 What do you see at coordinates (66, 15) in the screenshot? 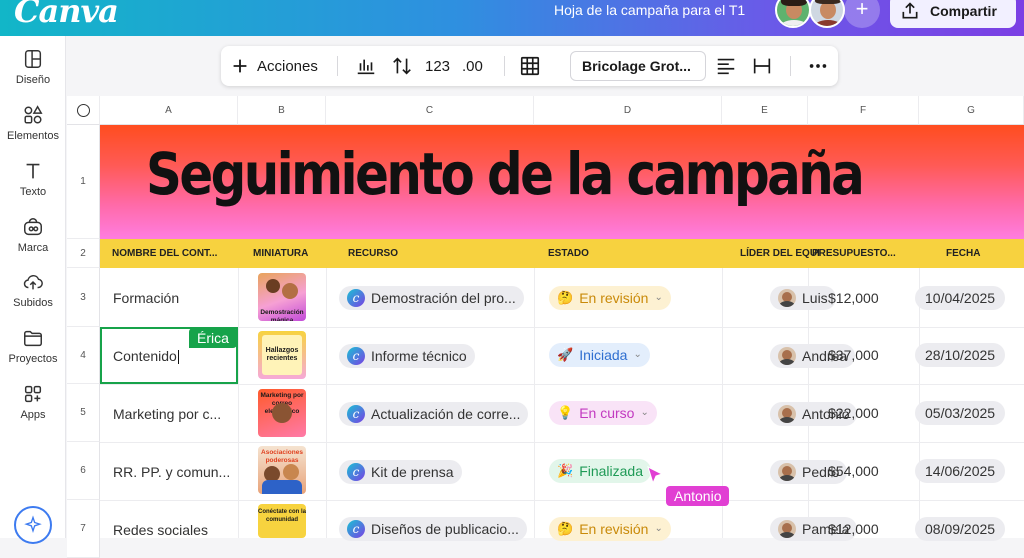
I see `canva-logo: Canva` at bounding box center [66, 15].